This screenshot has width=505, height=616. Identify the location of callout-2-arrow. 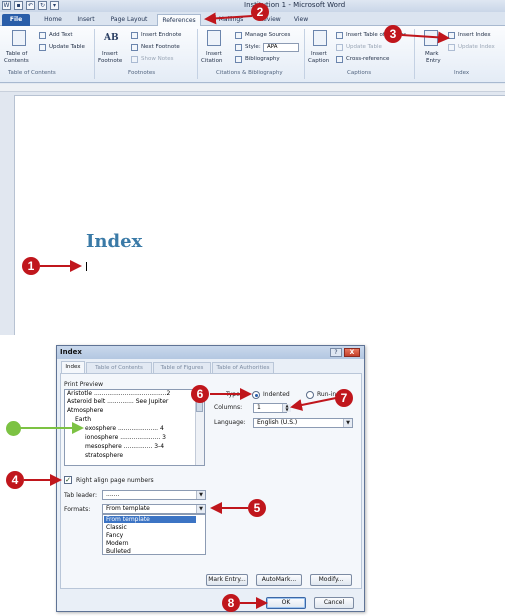
(228, 18).